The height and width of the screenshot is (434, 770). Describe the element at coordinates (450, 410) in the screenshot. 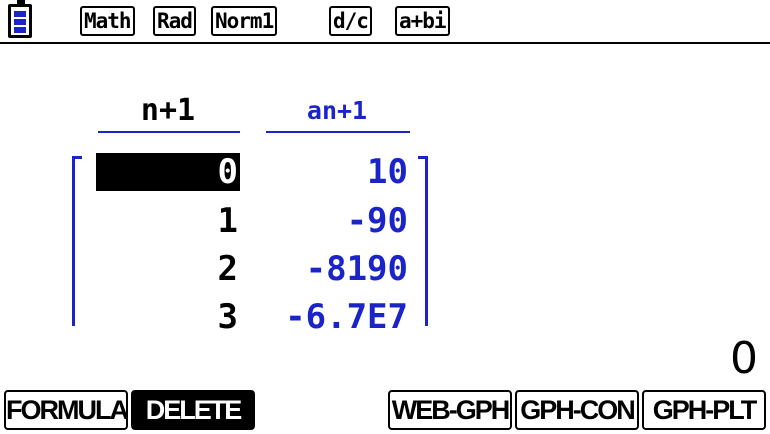

I see `fkey-web-gph-button: WEB-GPH` at that location.